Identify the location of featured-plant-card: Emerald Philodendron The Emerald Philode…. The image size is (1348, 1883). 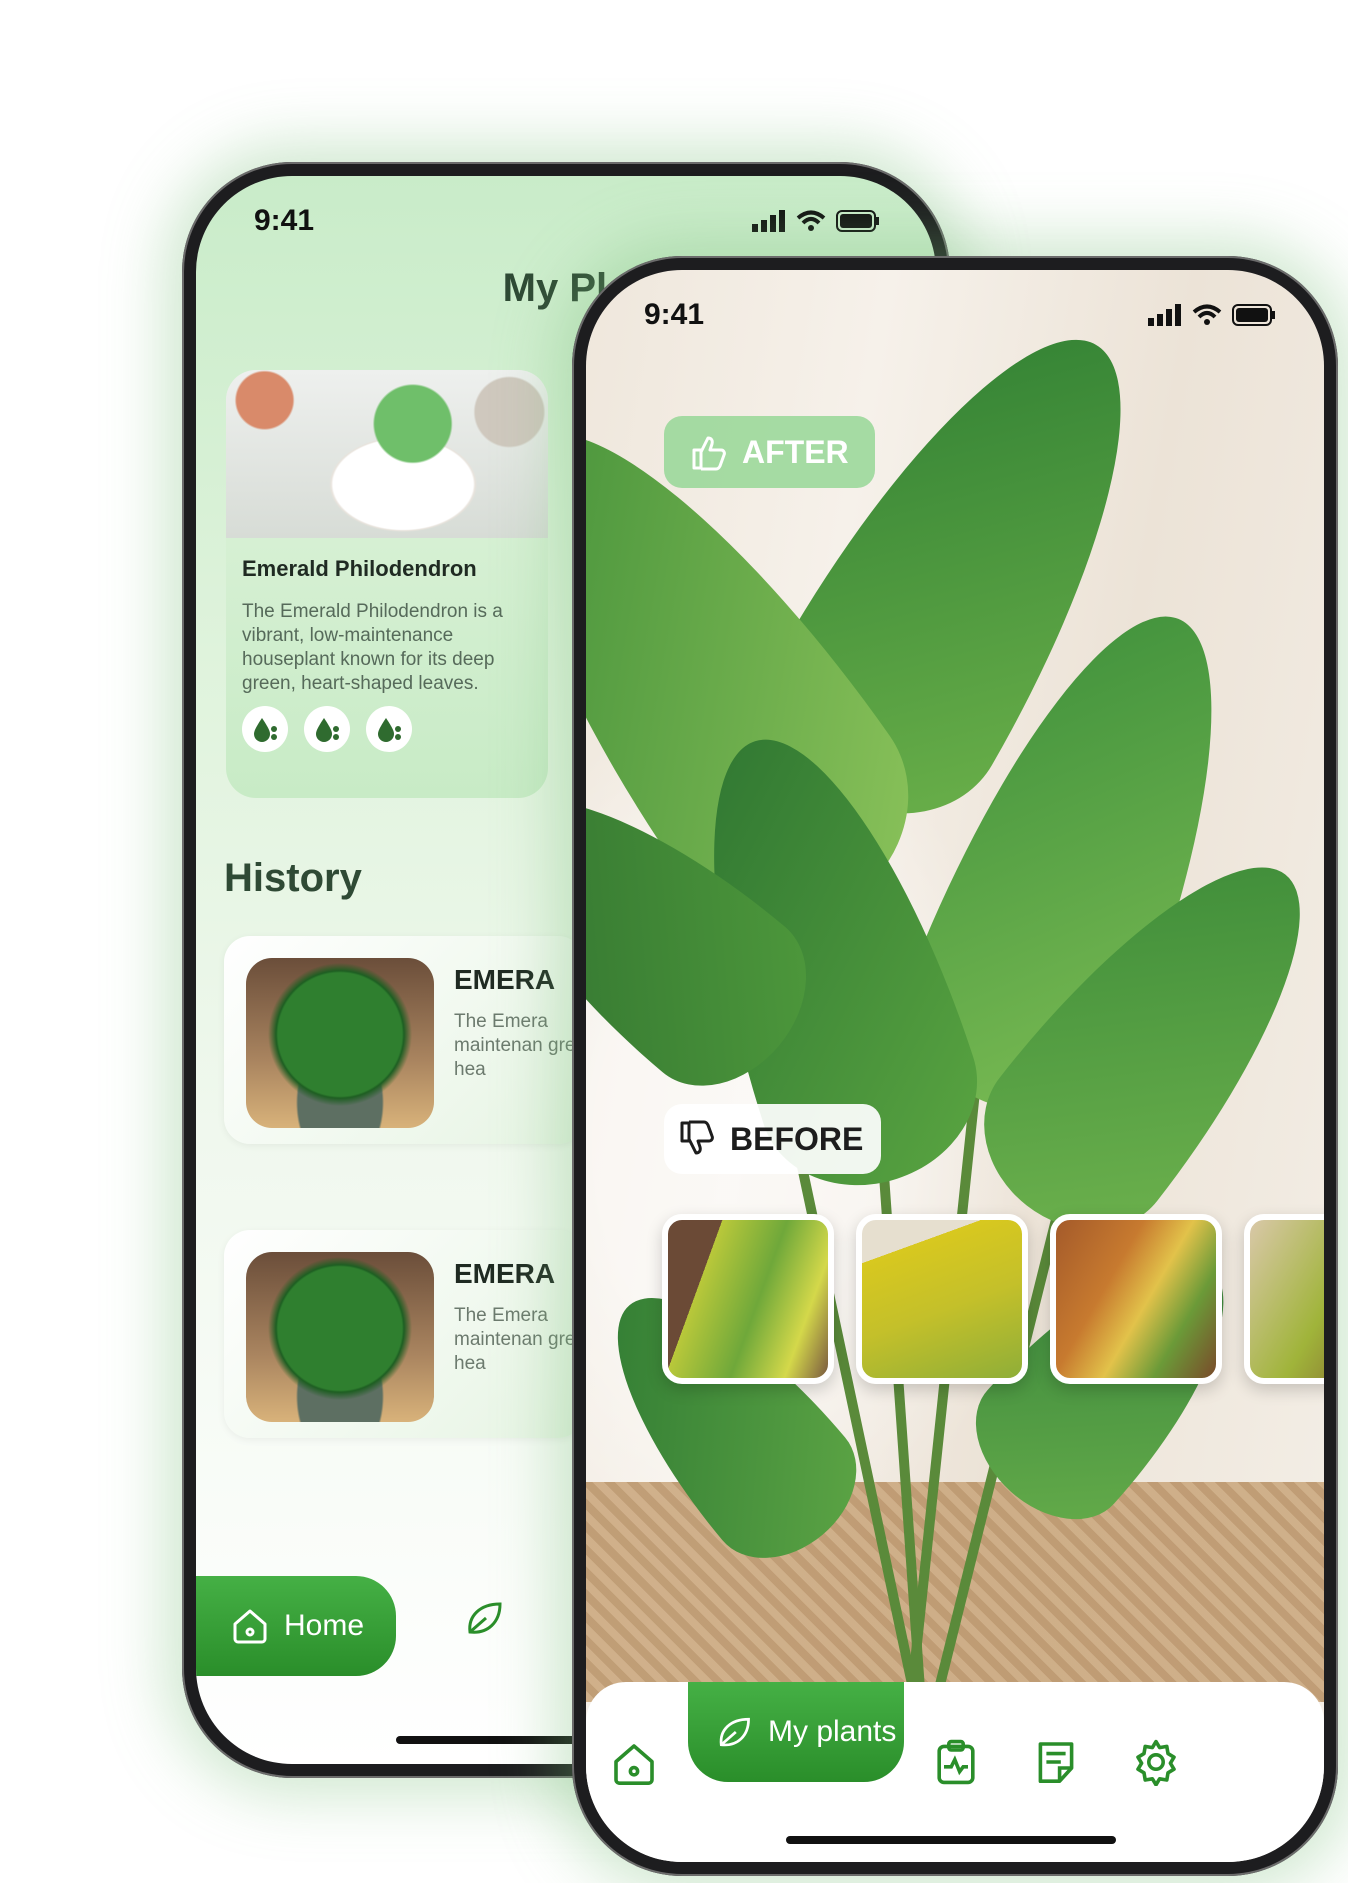
(387, 584).